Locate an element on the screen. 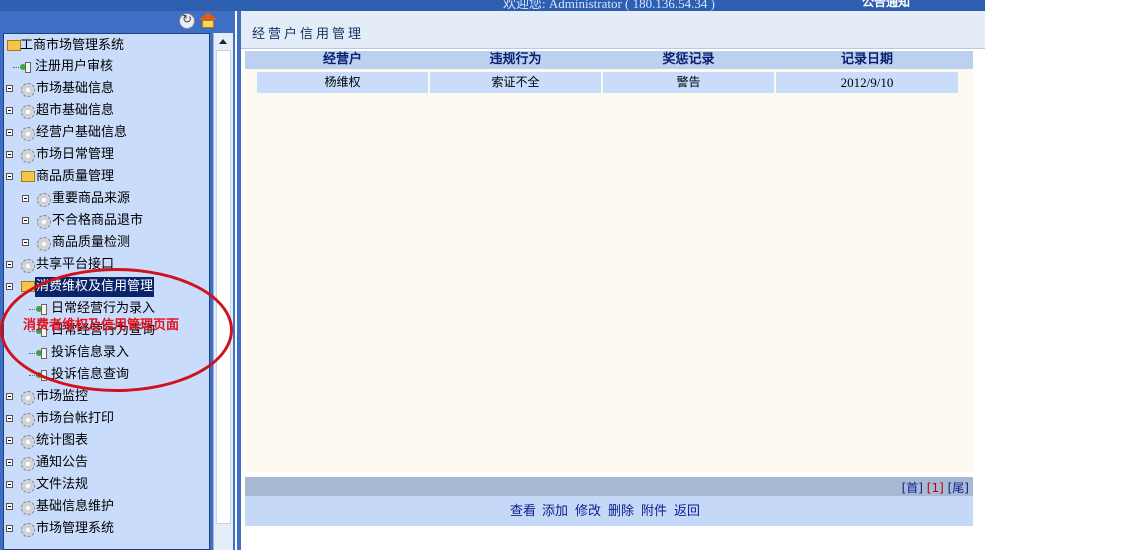  table-header: 经营户 违规行为 奖惩记录 记录日期 is located at coordinates (609, 60).